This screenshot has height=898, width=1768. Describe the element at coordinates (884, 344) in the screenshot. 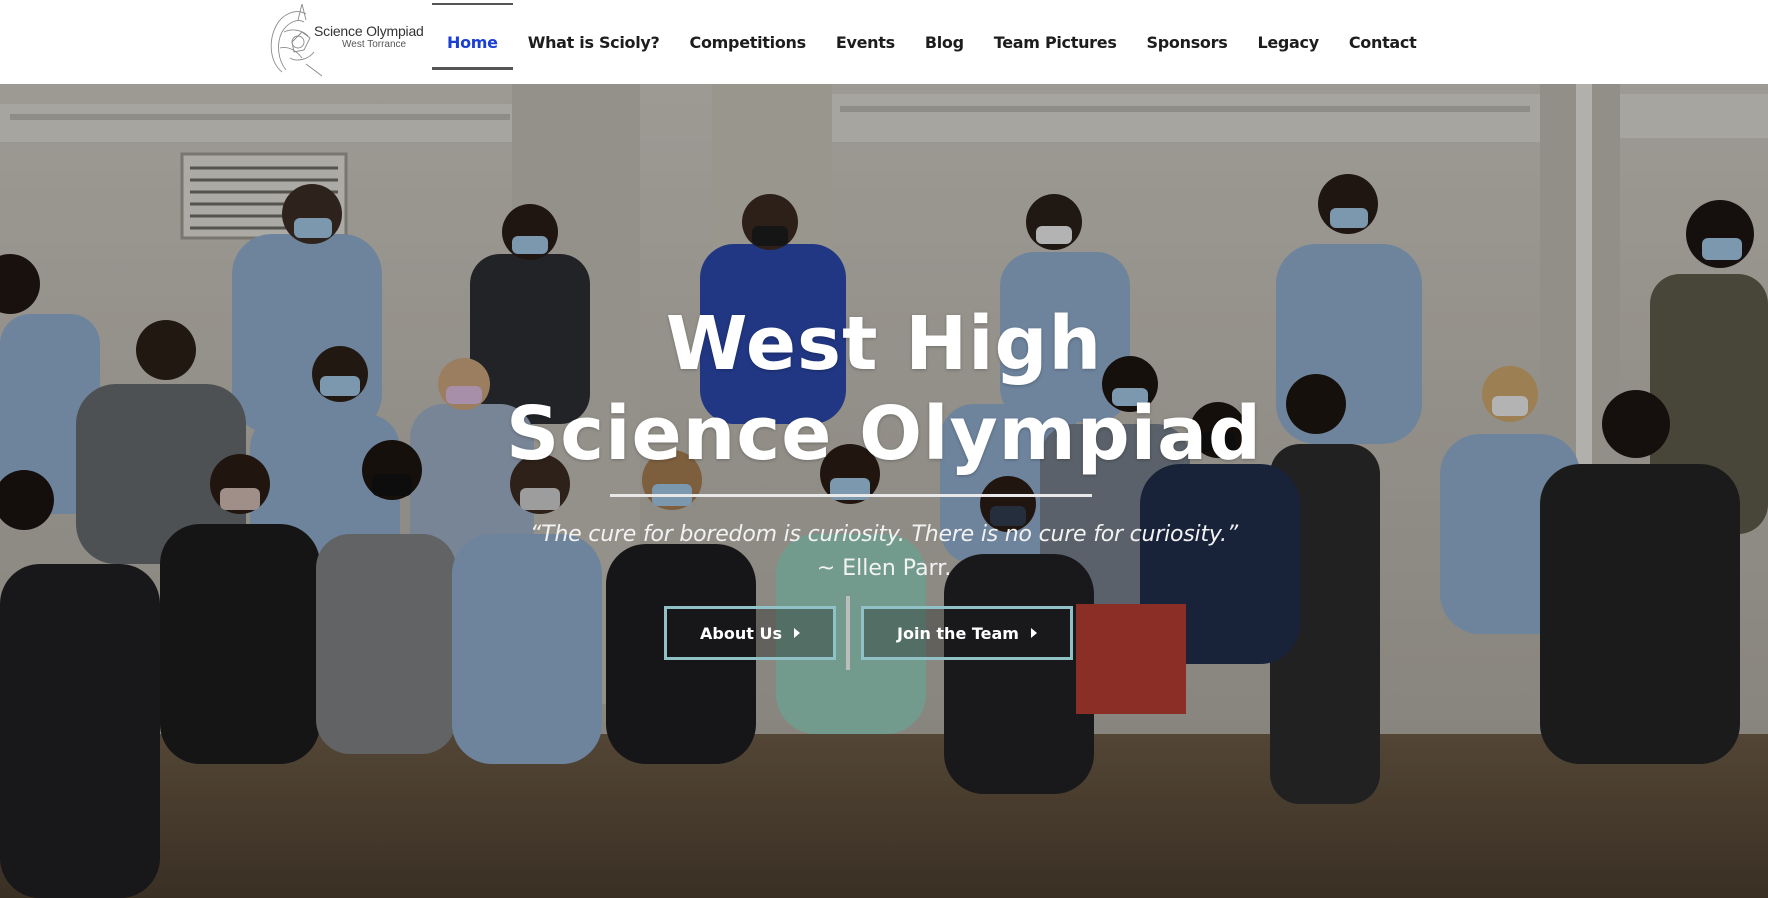

I see `hero-title-line-1: West High` at that location.